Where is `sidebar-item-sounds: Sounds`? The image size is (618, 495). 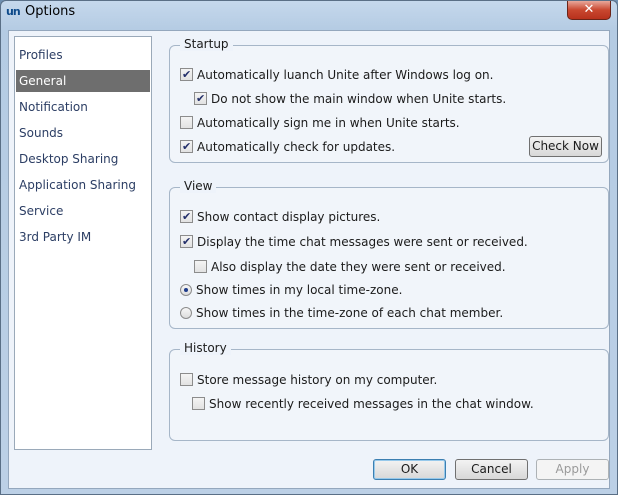 sidebar-item-sounds: Sounds is located at coordinates (83, 133).